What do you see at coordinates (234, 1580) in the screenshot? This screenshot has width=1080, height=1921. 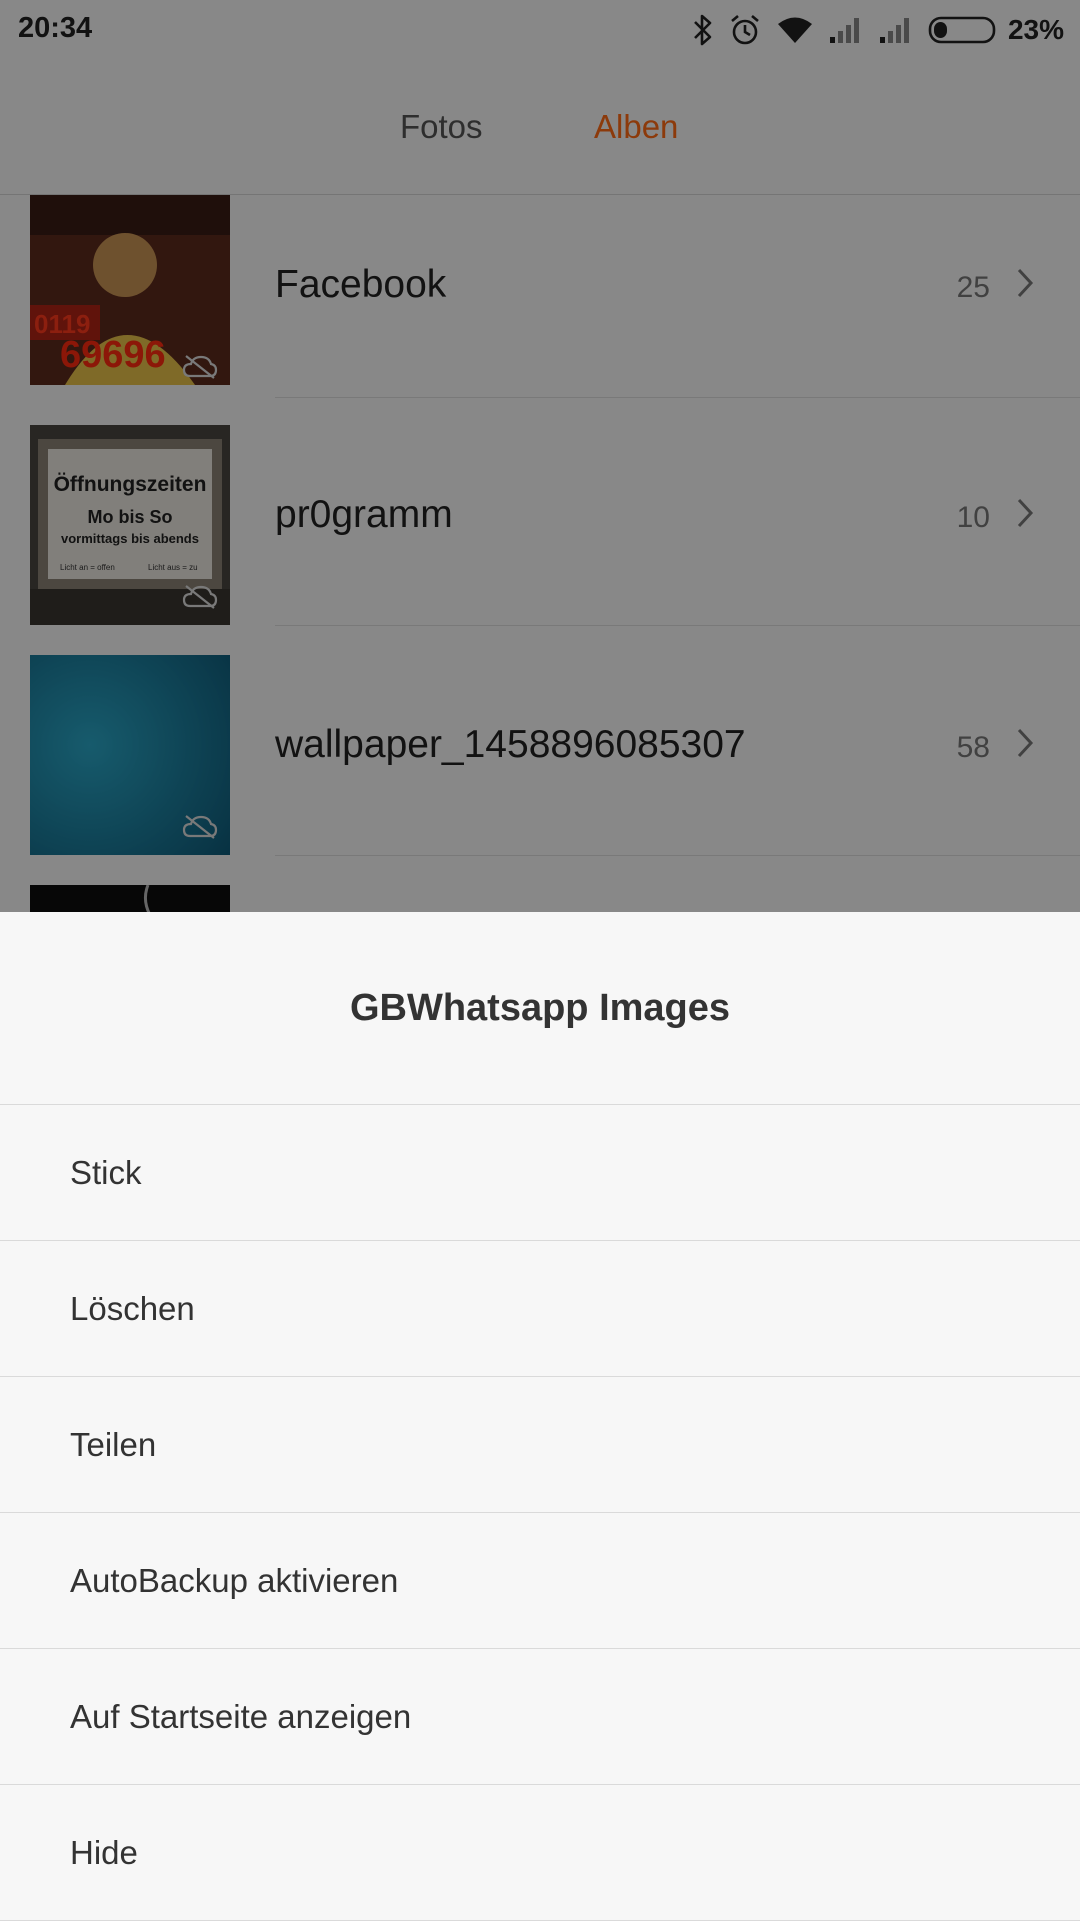 I see `menu-item-label: AutoBackup aktivieren` at bounding box center [234, 1580].